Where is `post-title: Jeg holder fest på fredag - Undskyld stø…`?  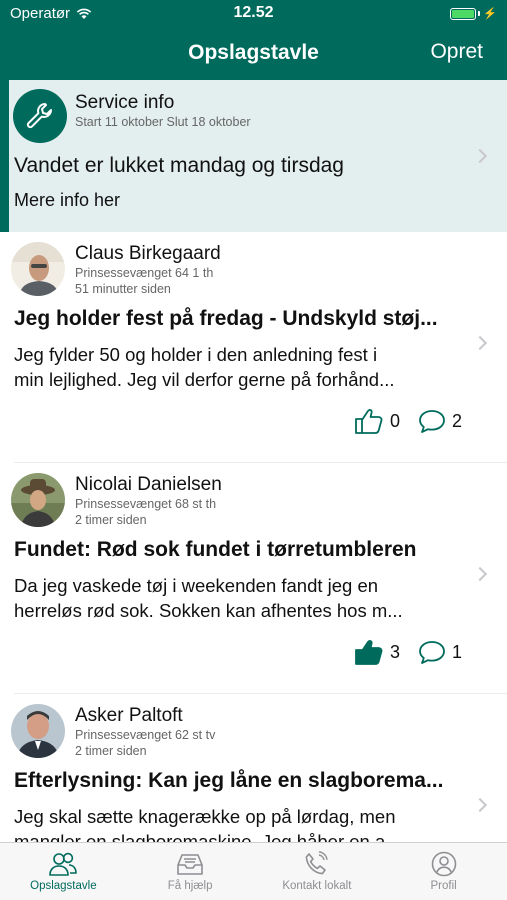
post-title: Jeg holder fest på fredag - Undskyld stø… is located at coordinates (226, 318).